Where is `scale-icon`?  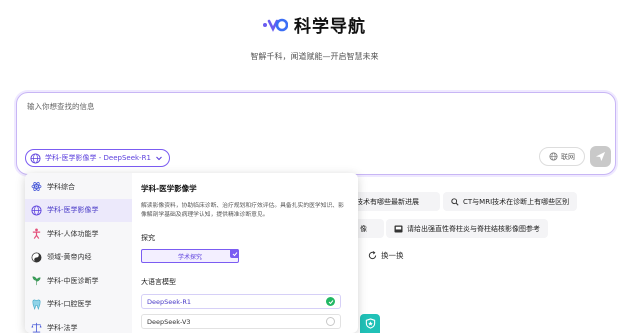 scale-icon is located at coordinates (36, 328).